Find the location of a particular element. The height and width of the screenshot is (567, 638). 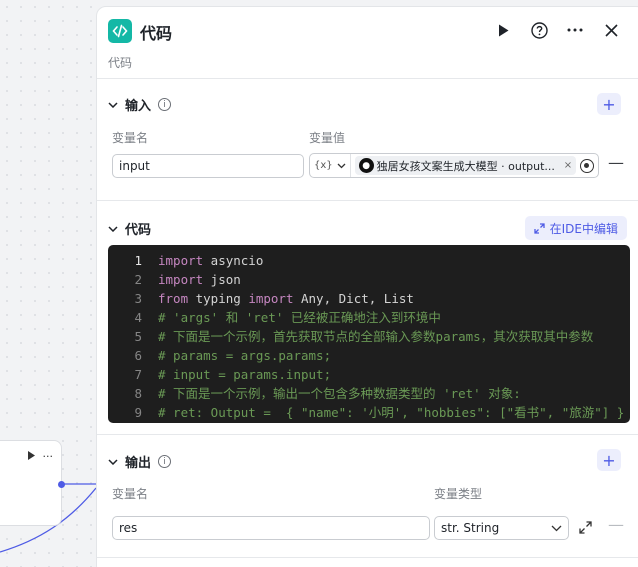

line-number: 6 is located at coordinates (138, 355).